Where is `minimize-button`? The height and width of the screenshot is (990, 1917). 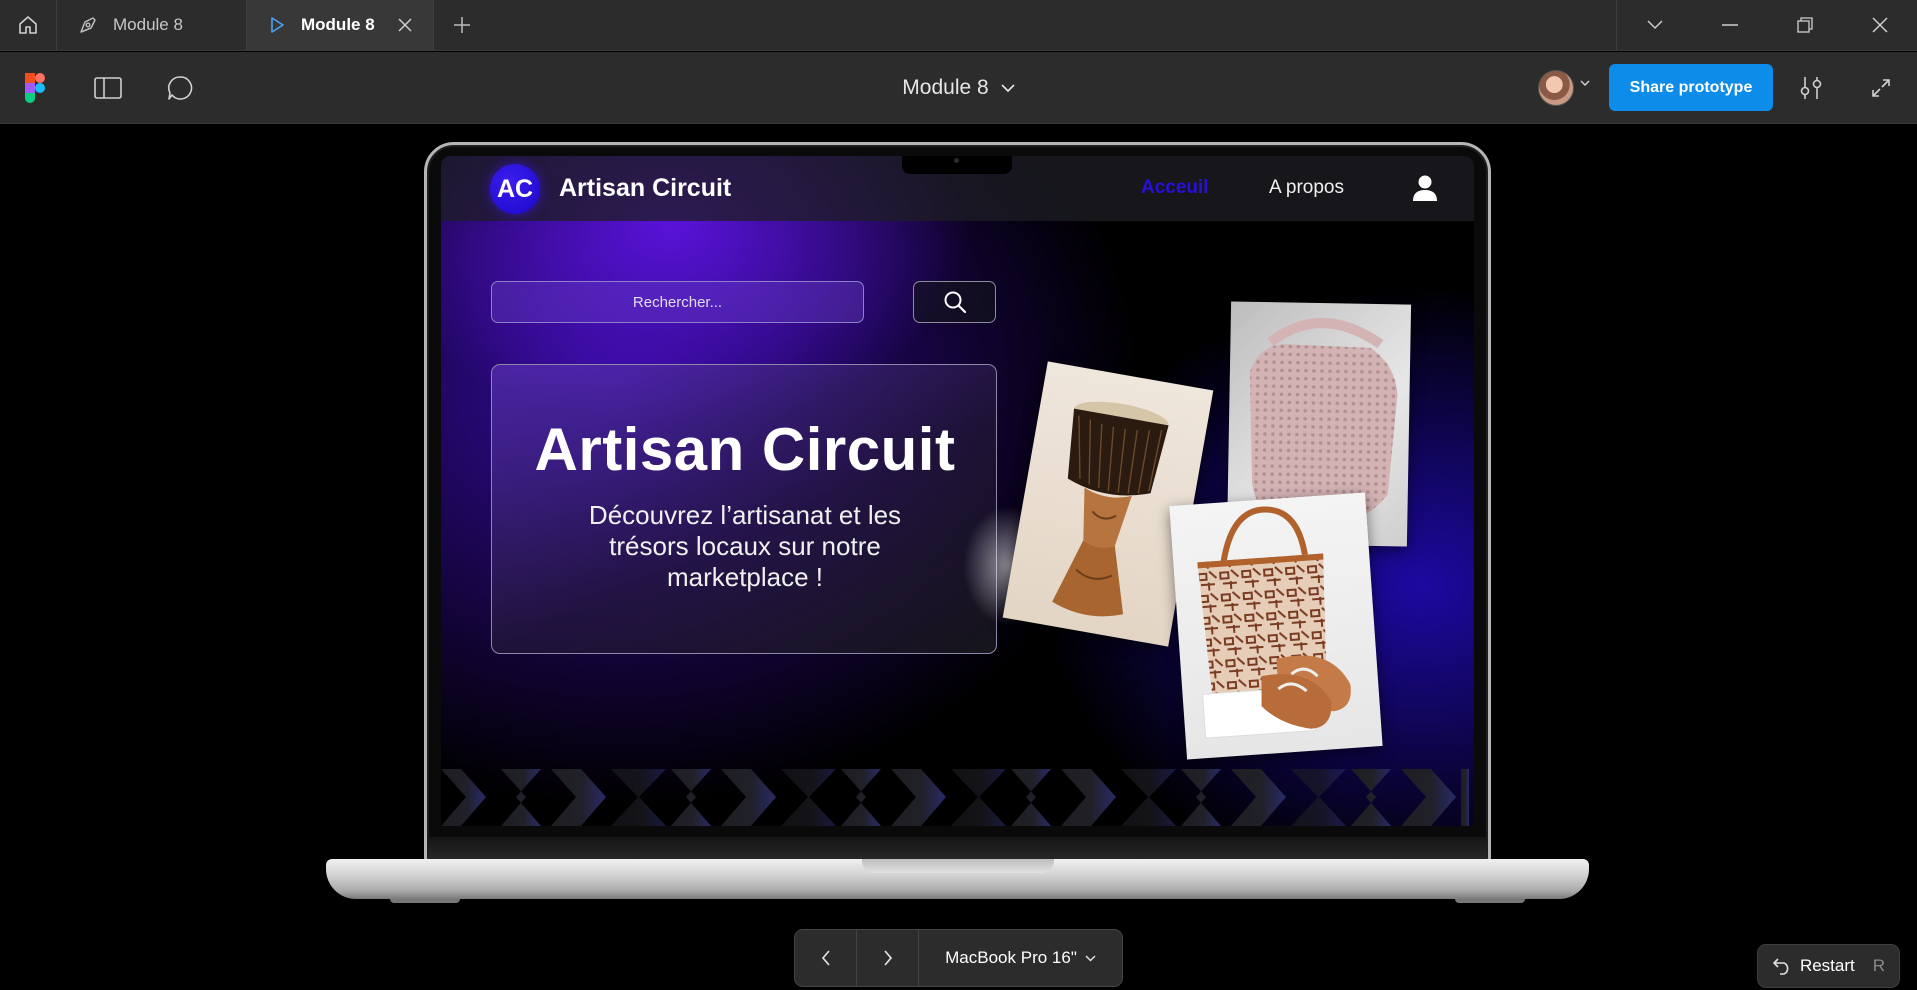
minimize-button is located at coordinates (1729, 25).